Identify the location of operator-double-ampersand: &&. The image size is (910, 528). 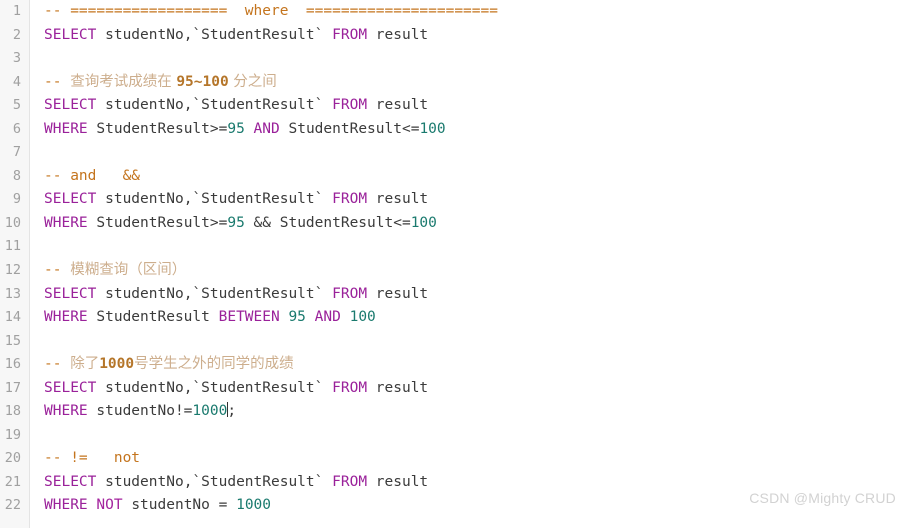
(262, 222).